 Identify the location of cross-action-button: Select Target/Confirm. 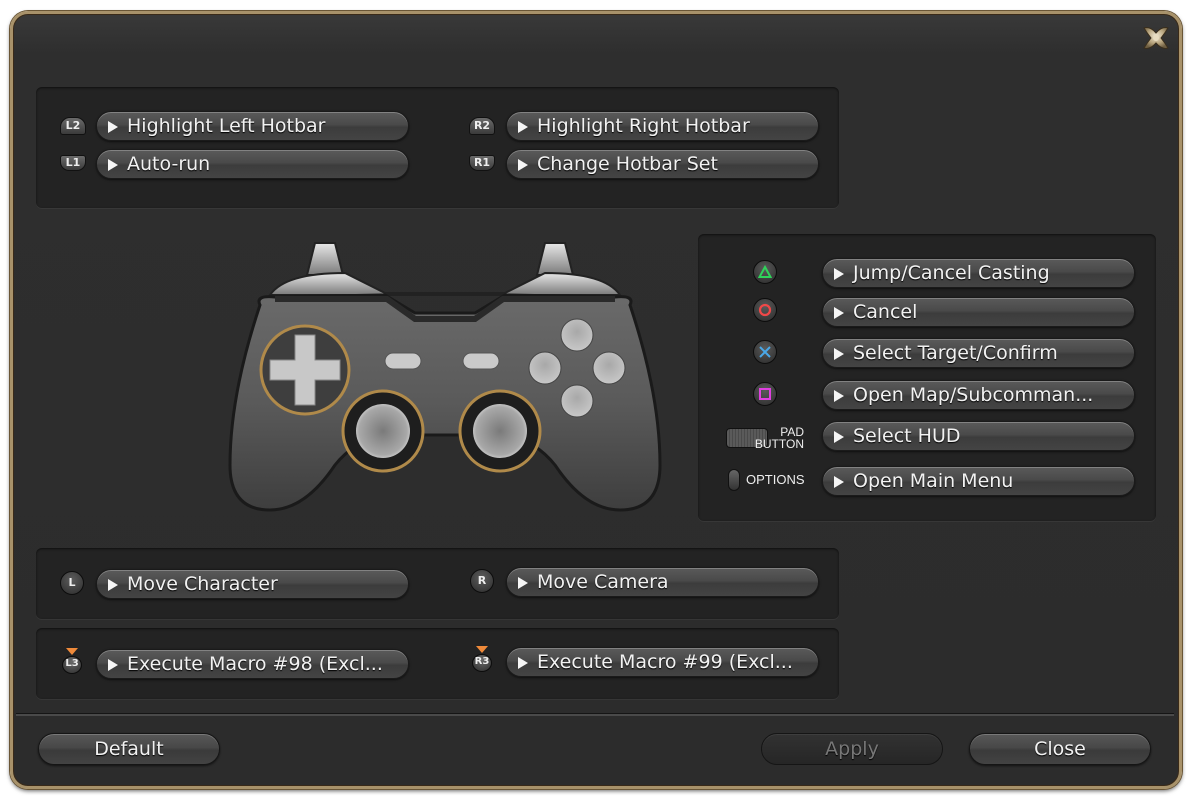
(978, 353).